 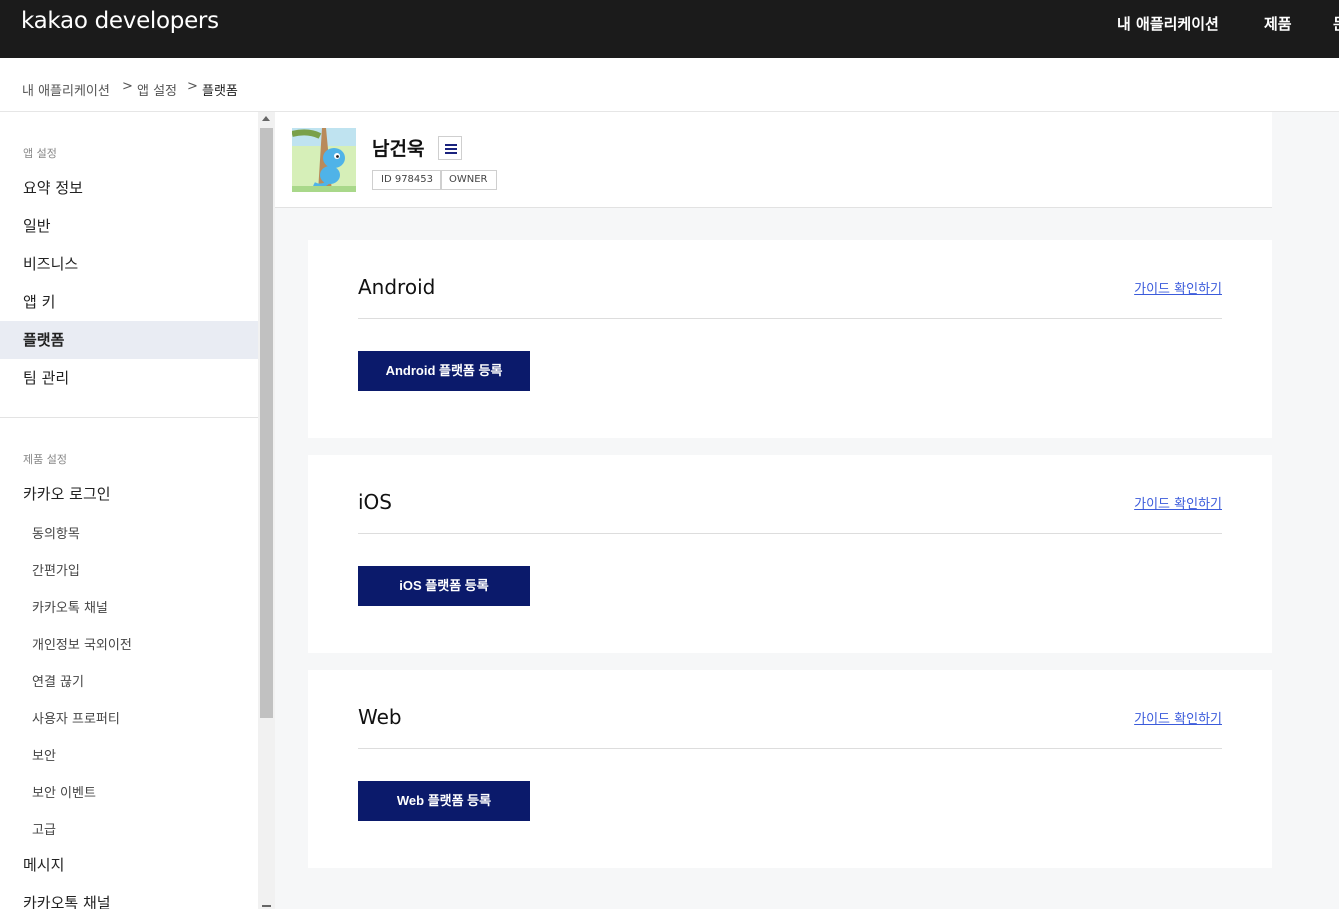 What do you see at coordinates (129, 378) in the screenshot?
I see `sidebar-item-team: 팀 관리` at bounding box center [129, 378].